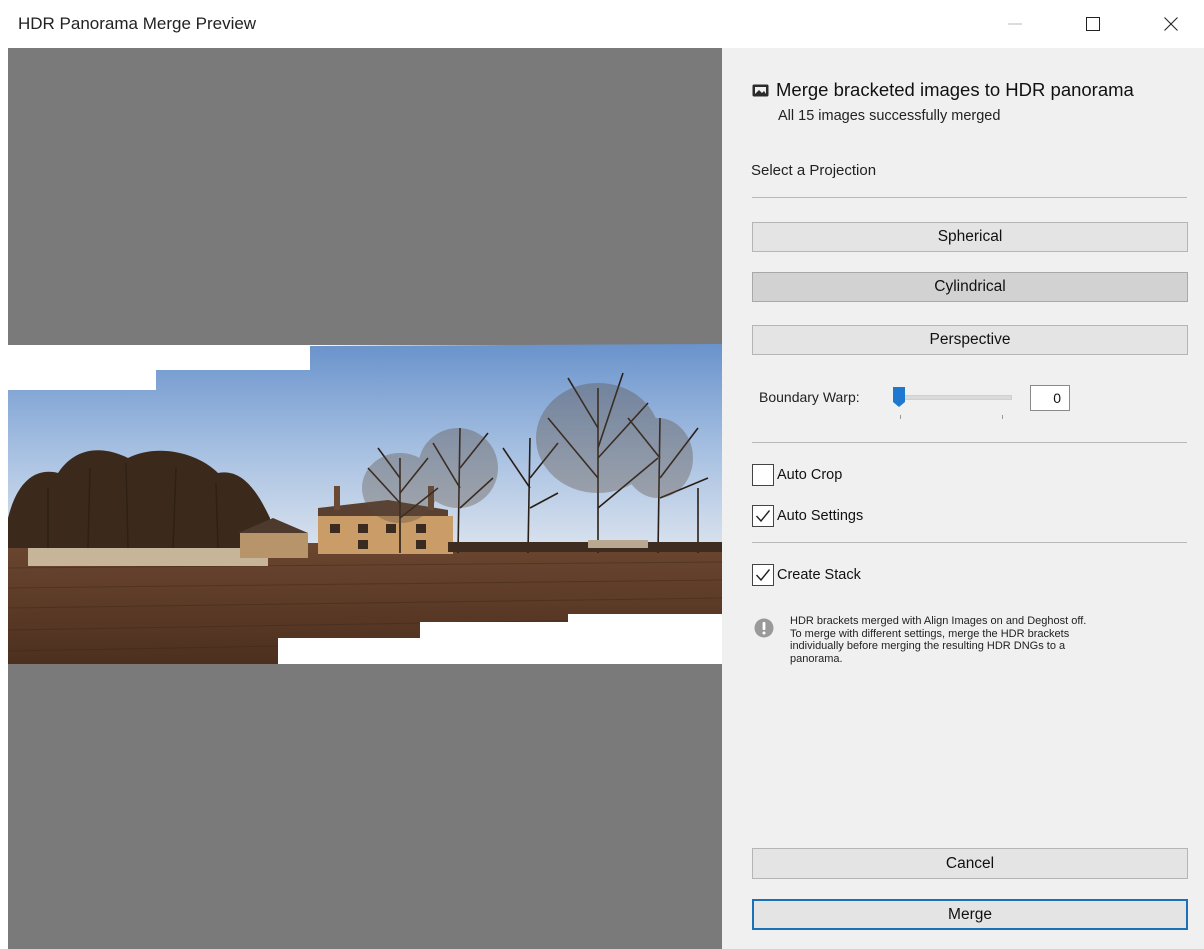  Describe the element at coordinates (970, 863) in the screenshot. I see `cancel-button: Cancel` at that location.